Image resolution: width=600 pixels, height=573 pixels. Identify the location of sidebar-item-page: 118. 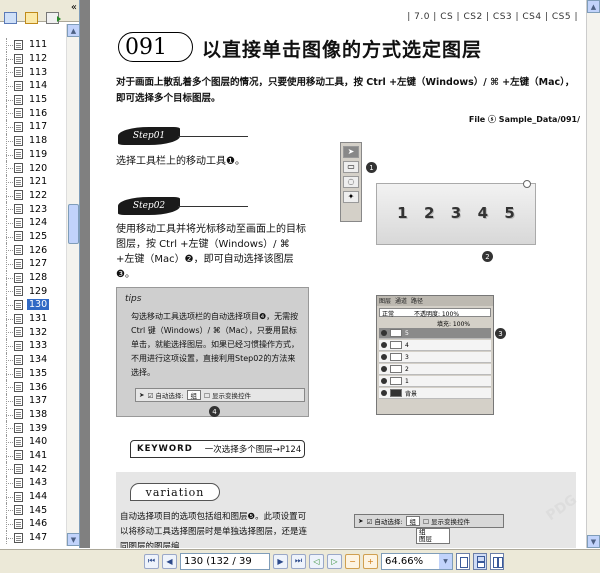
(33, 140).